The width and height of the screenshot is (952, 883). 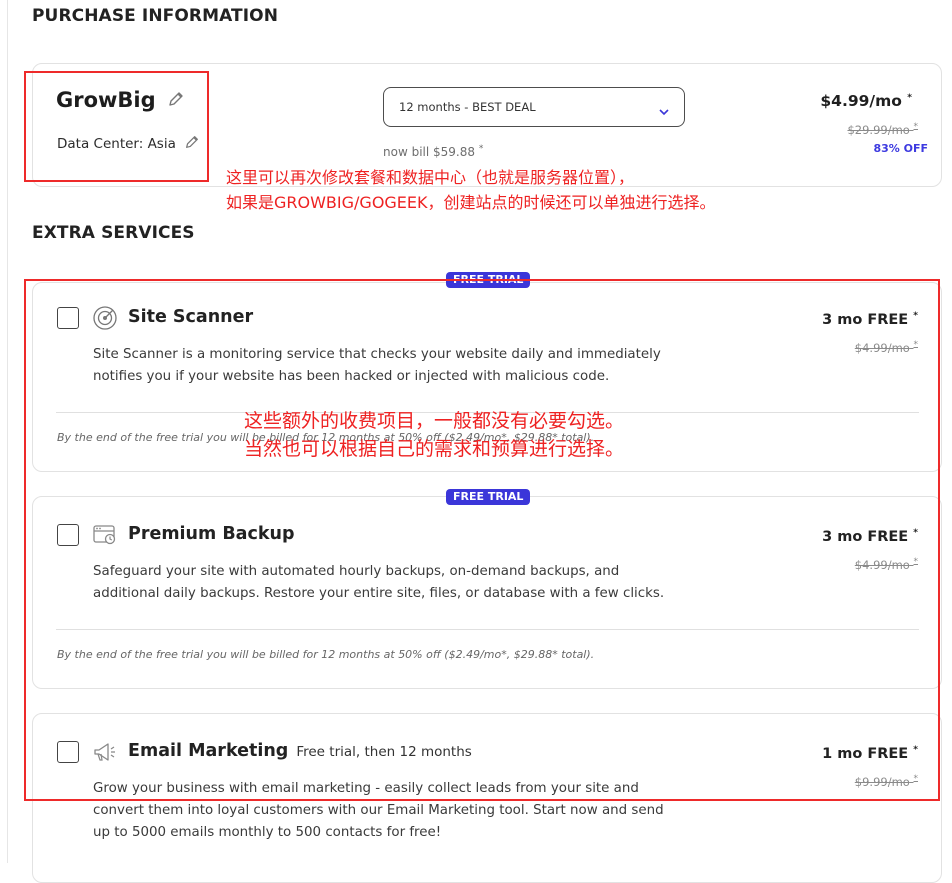 What do you see at coordinates (434, 449) in the screenshot?
I see `annotation-note-extras-line2: 当然也可以根据自己的需求和预算进行选择。` at bounding box center [434, 449].